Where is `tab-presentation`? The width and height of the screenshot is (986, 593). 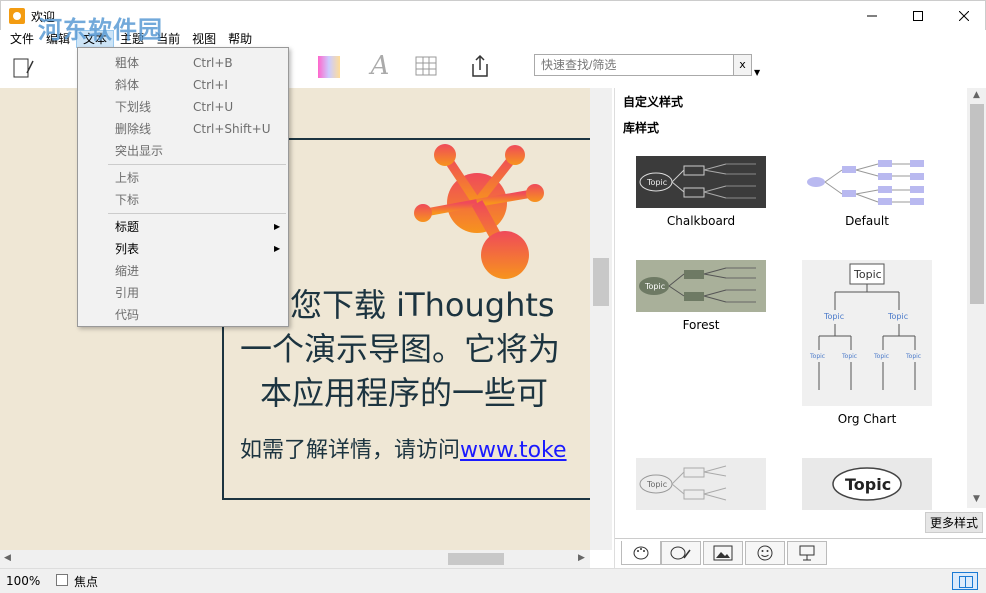
tab-presentation is located at coordinates (807, 553).